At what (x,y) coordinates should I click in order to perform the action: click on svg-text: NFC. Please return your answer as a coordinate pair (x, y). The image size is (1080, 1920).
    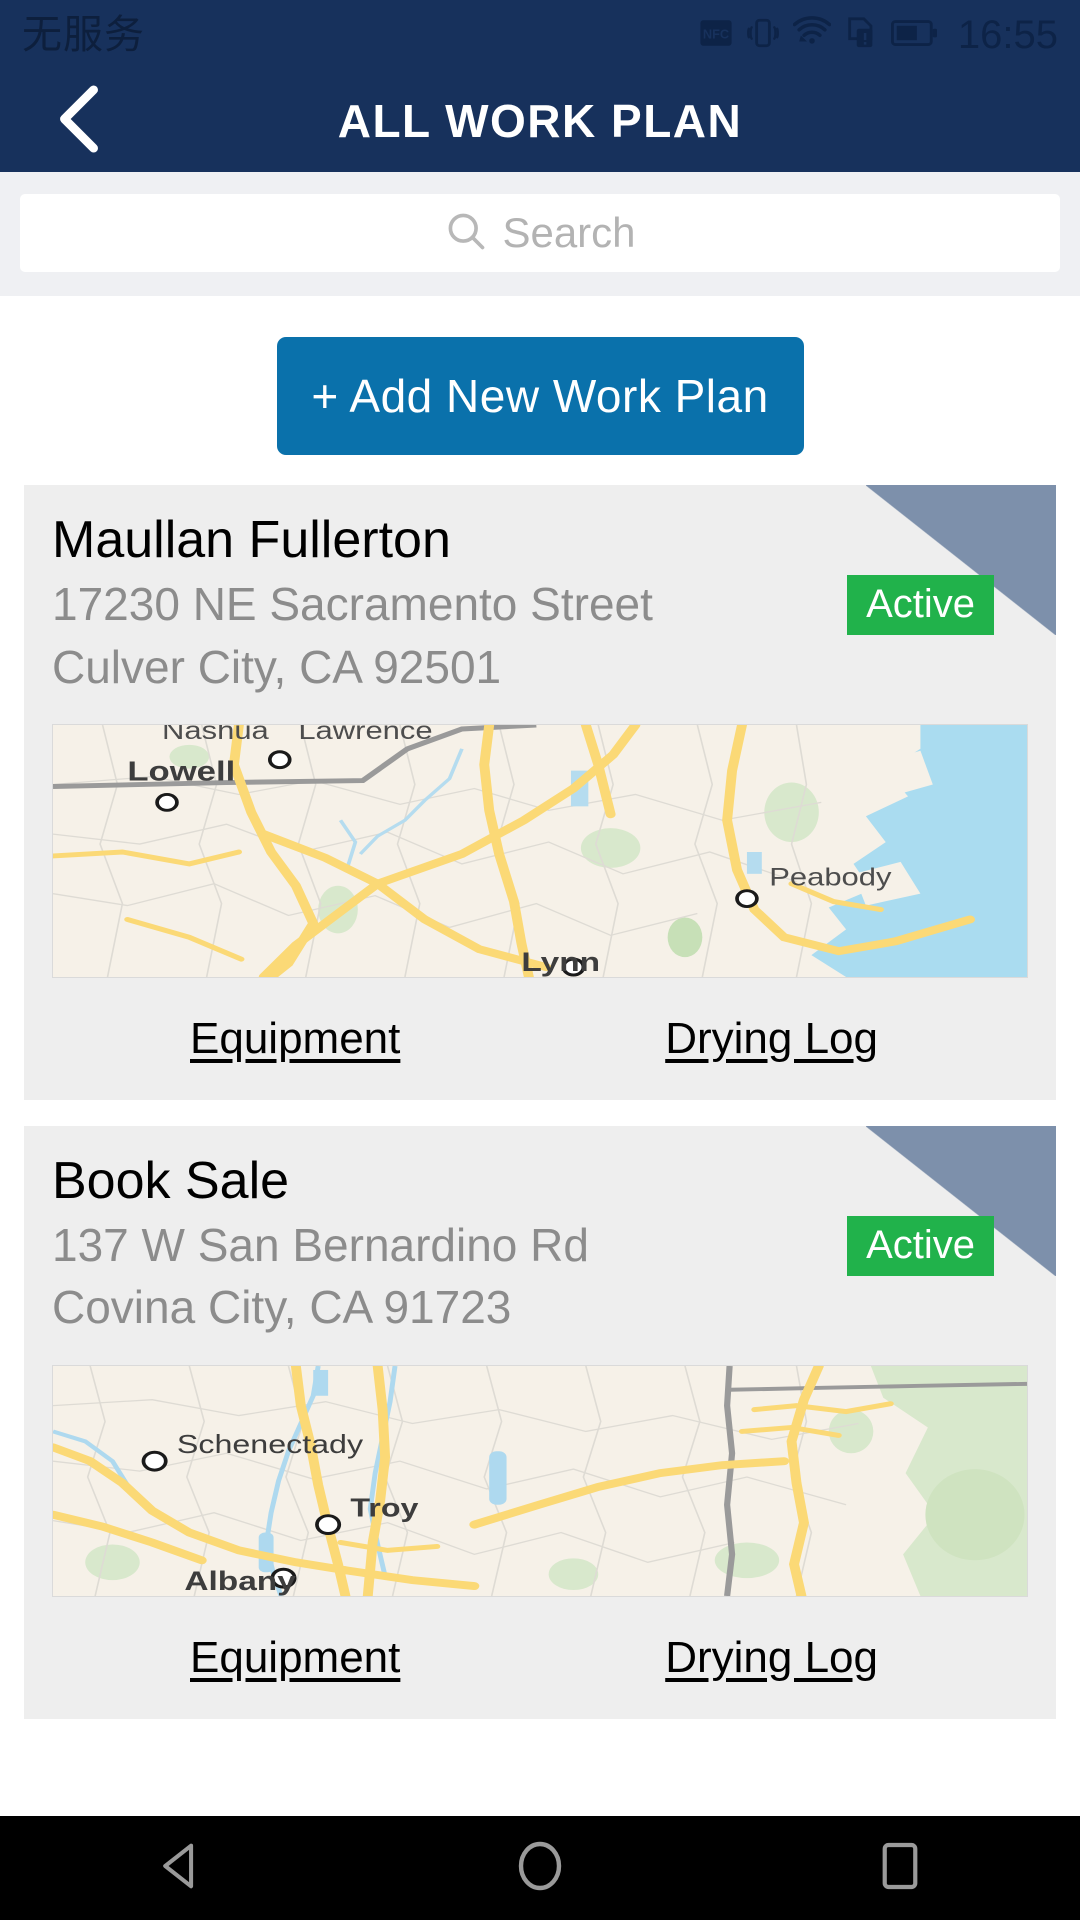
    Looking at the image, I should click on (716, 33).